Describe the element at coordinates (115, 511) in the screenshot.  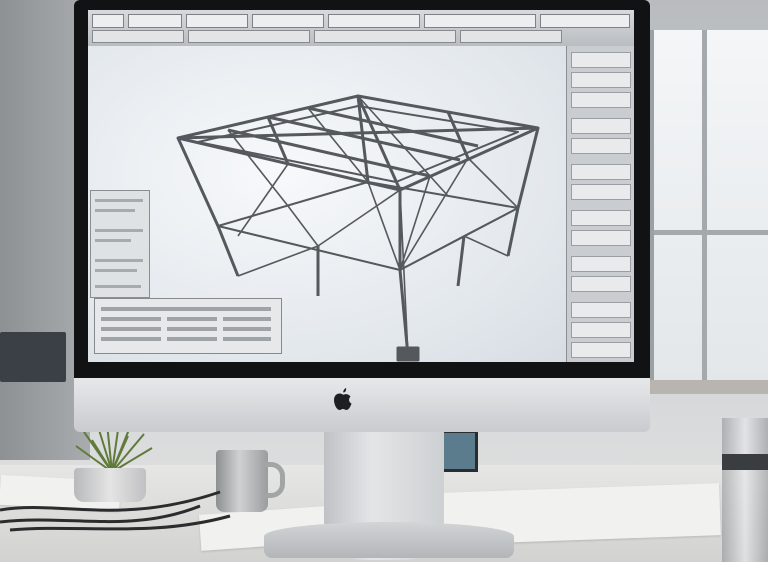
I see `desk-cables` at that location.